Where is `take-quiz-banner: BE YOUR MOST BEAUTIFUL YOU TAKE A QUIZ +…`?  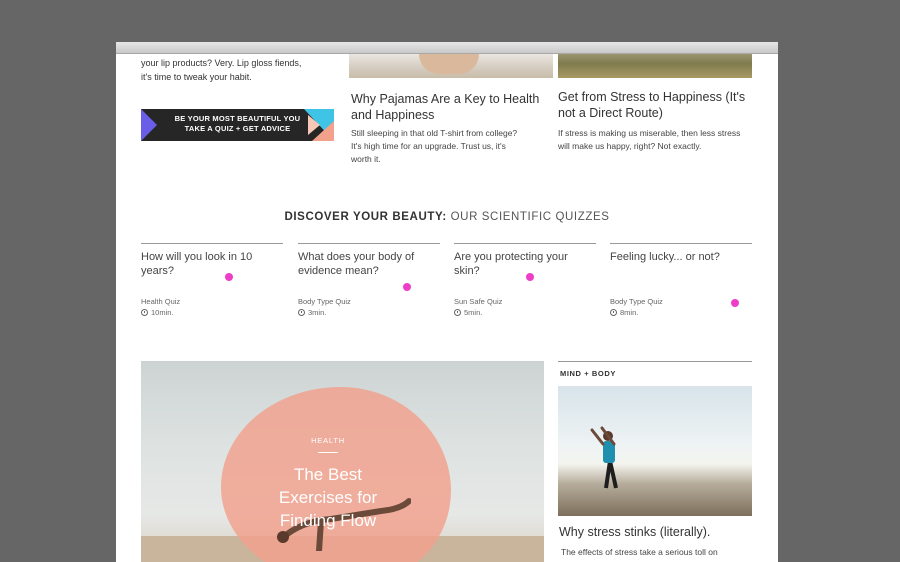
take-quiz-banner: BE YOUR MOST BEAUTIFUL YOU TAKE A QUIZ +… is located at coordinates (237, 125).